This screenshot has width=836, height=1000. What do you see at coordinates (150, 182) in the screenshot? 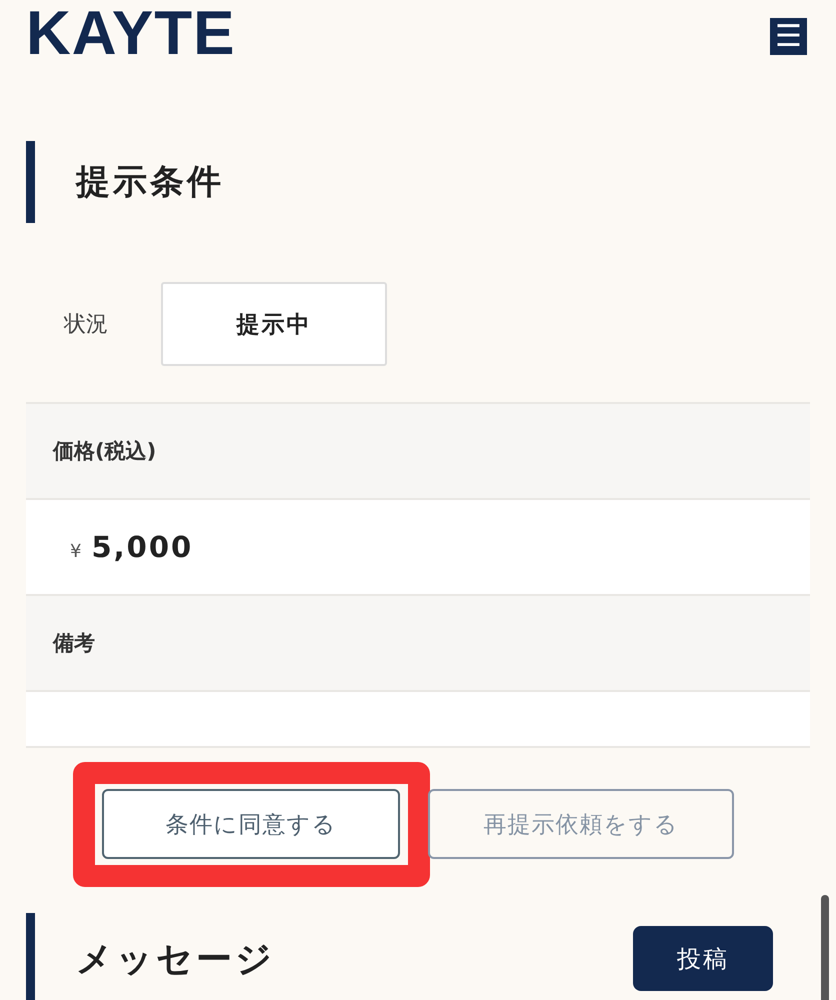
I see `section-title: 提示条件` at bounding box center [150, 182].